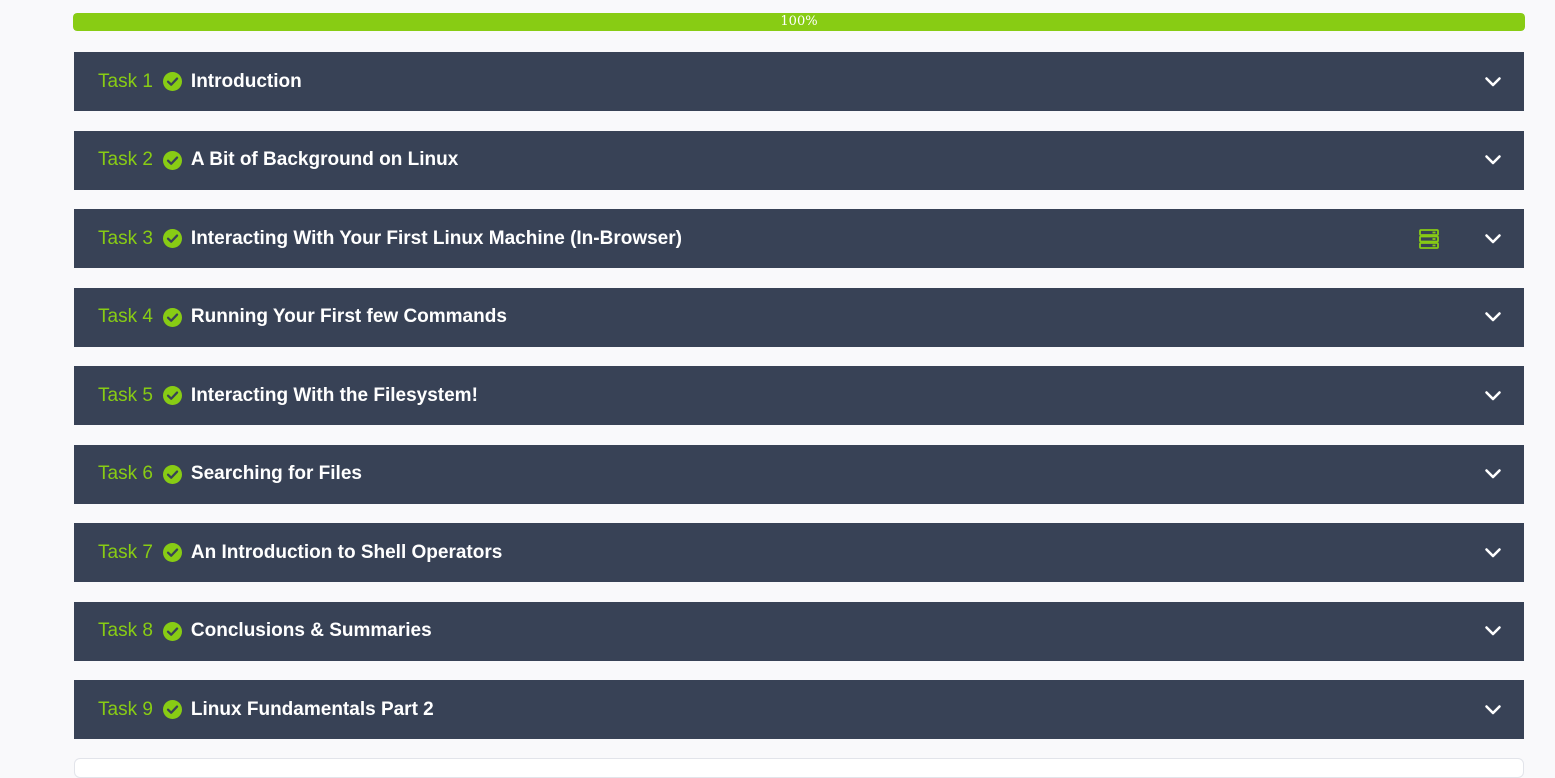 This screenshot has width=1555, height=778. Describe the element at coordinates (799, 474) in the screenshot. I see `task-header-6: Task 6 Searching for Files` at that location.